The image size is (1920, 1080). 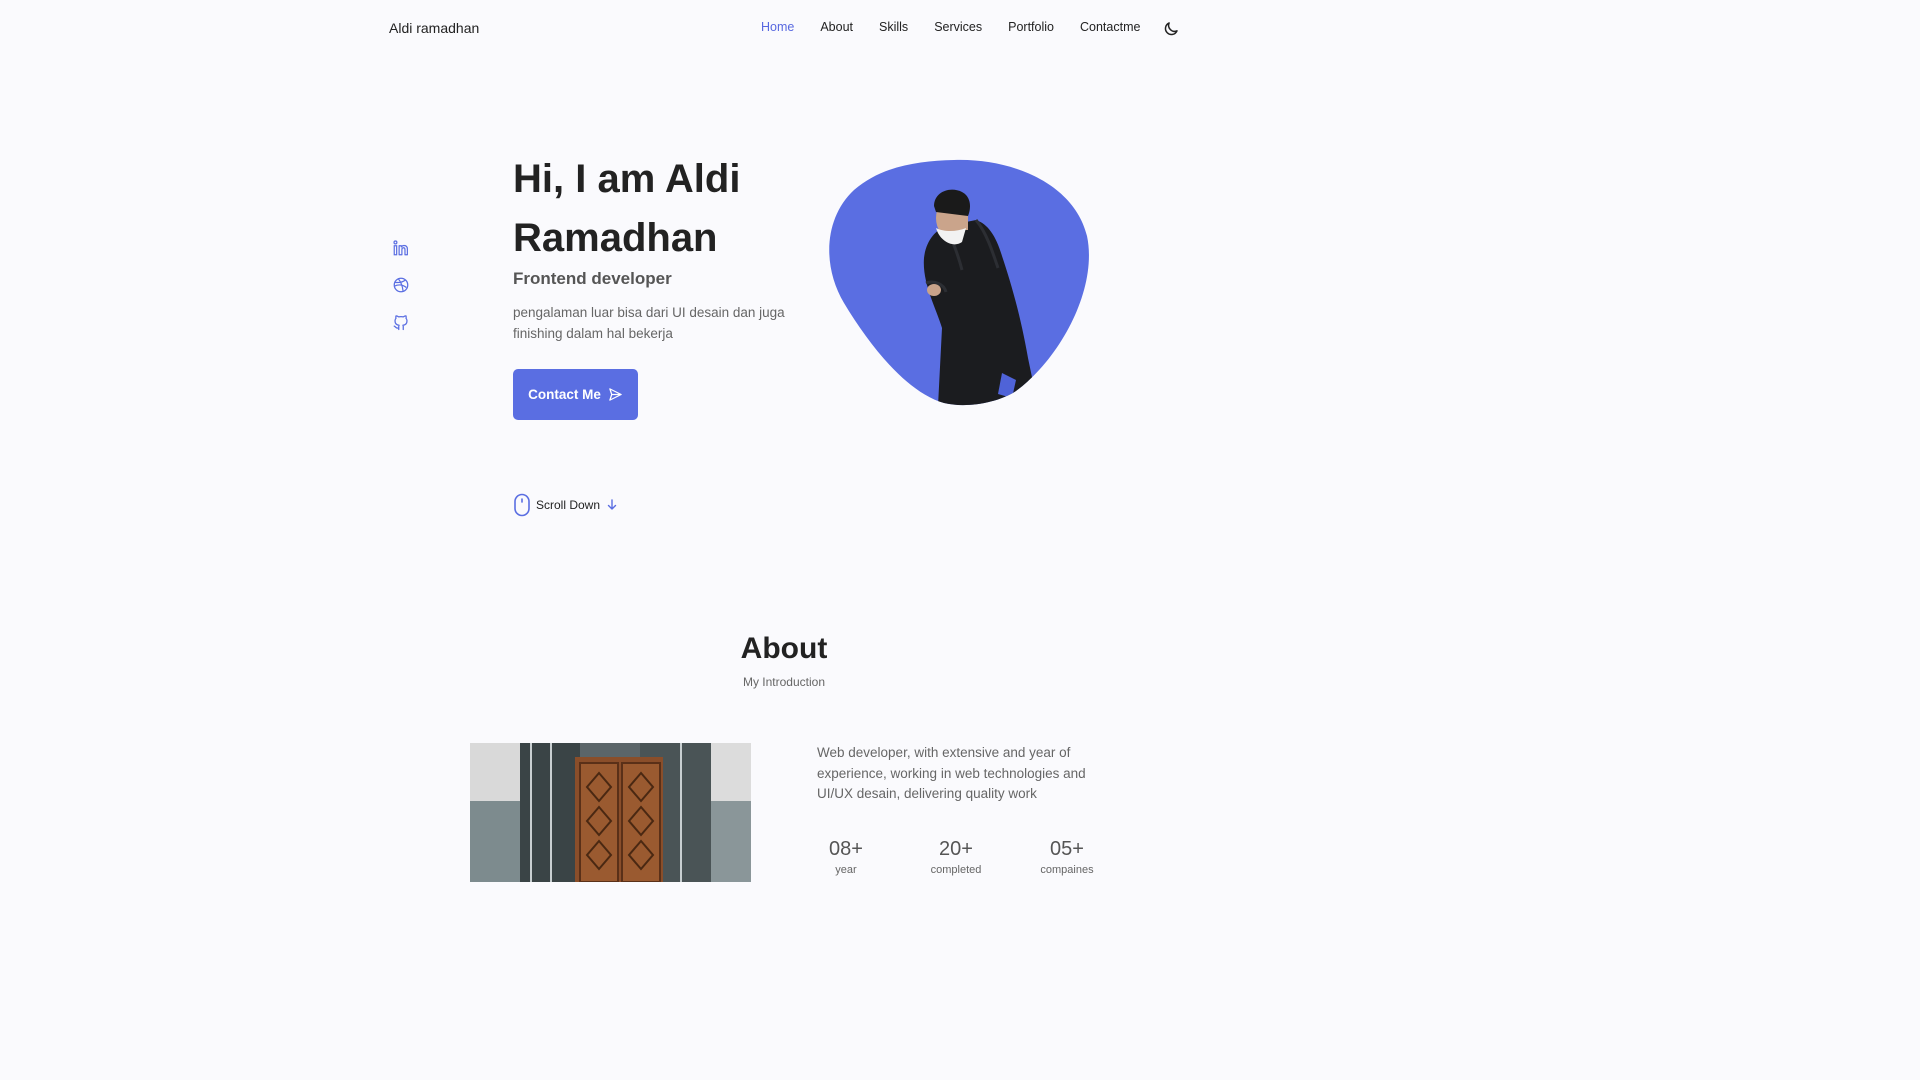 What do you see at coordinates (956, 870) in the screenshot?
I see `stat-label: completed` at bounding box center [956, 870].